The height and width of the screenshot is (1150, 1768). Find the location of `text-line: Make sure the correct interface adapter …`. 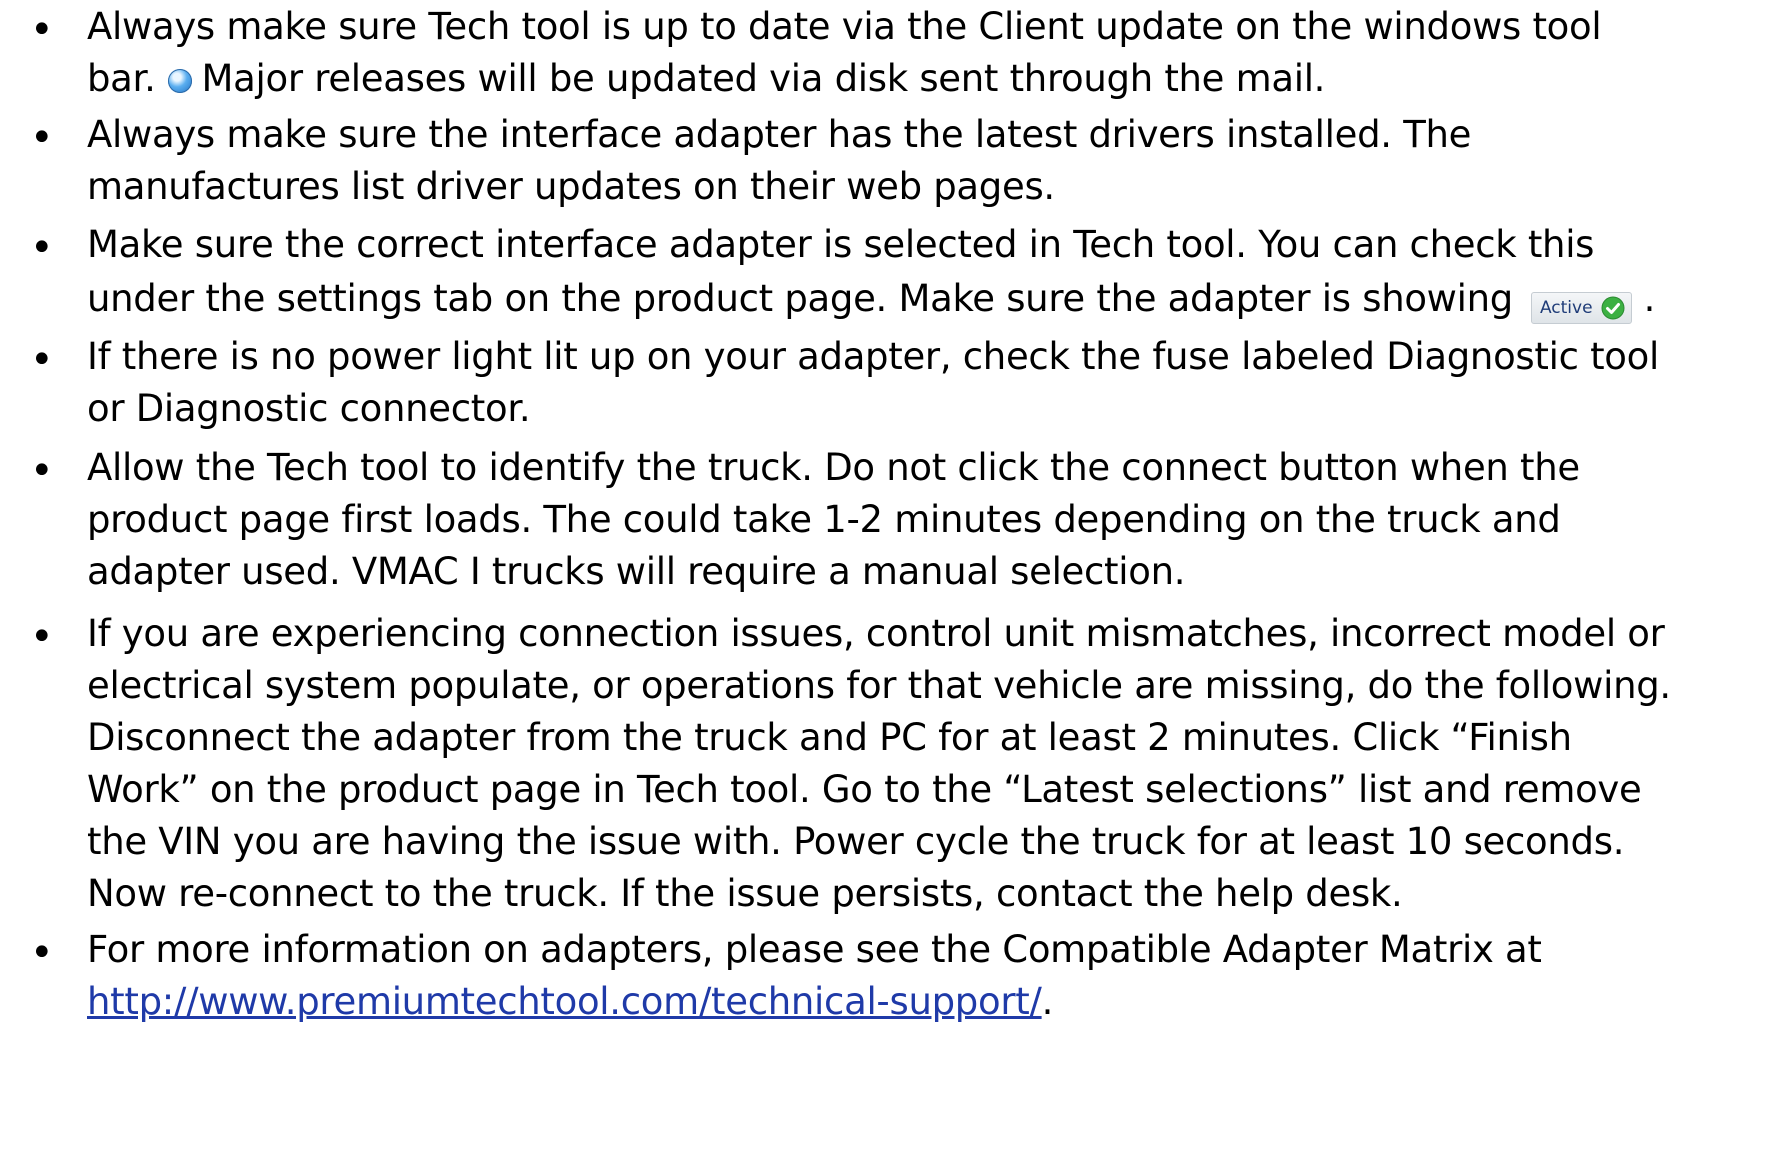

text-line: Make sure the correct interface adapter … is located at coordinates (841, 244).